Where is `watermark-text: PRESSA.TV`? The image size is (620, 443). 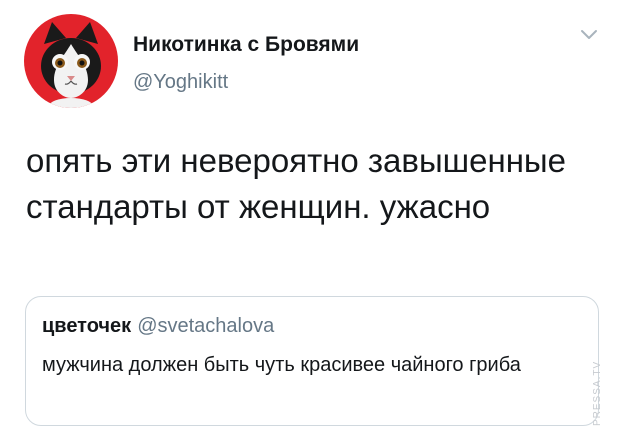 watermark-text: PRESSA.TV is located at coordinates (597, 393).